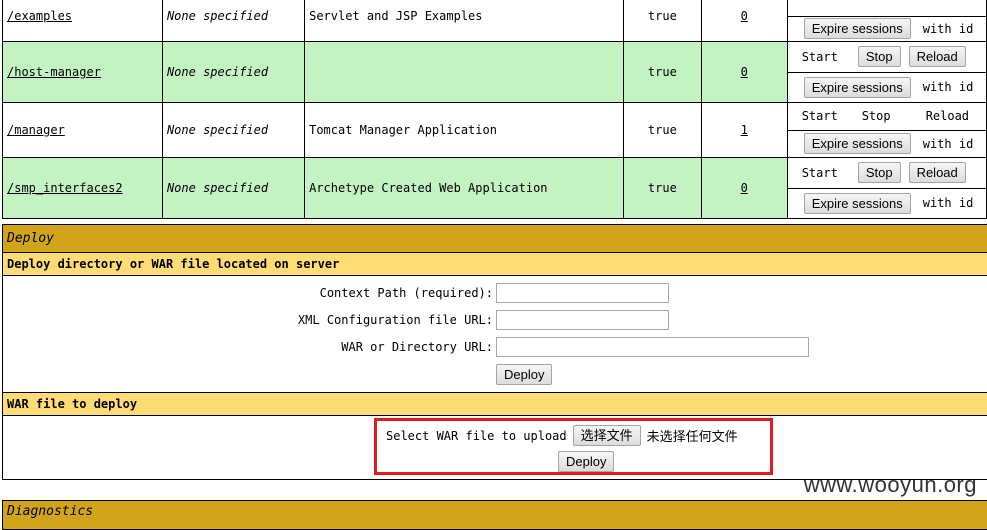 This screenshot has height=530, width=987. Describe the element at coordinates (582, 293) in the screenshot. I see `context-path-input` at that location.